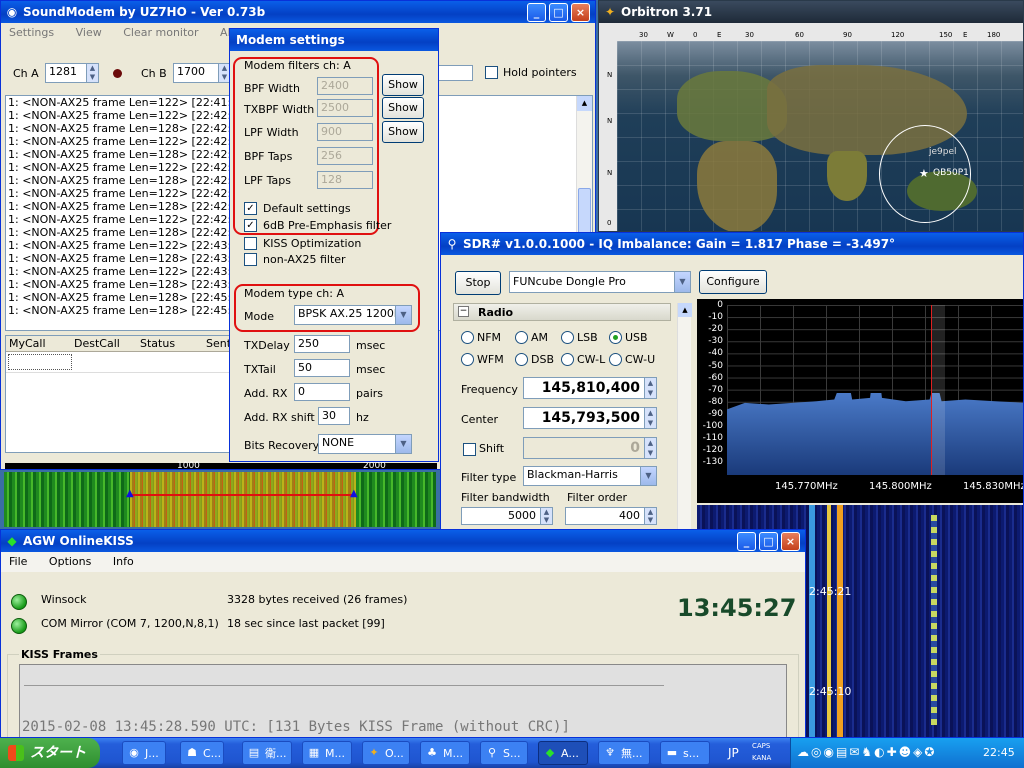 This screenshot has width=1024, height=768. I want to click on hold-pointers-checkbox, so click(491, 72).